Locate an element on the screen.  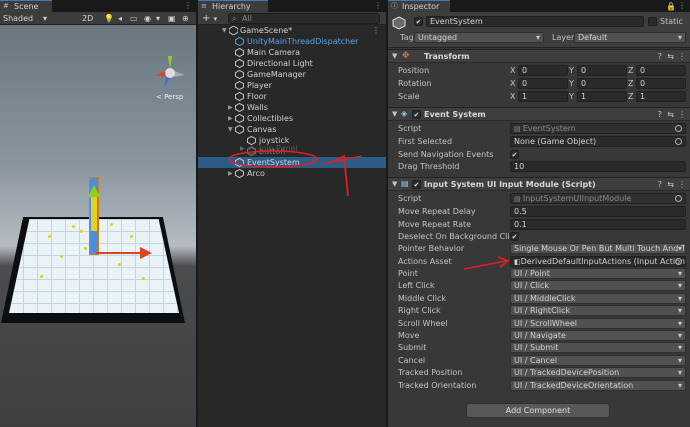
axis-z-label: Z is located at coordinates (631, 96).